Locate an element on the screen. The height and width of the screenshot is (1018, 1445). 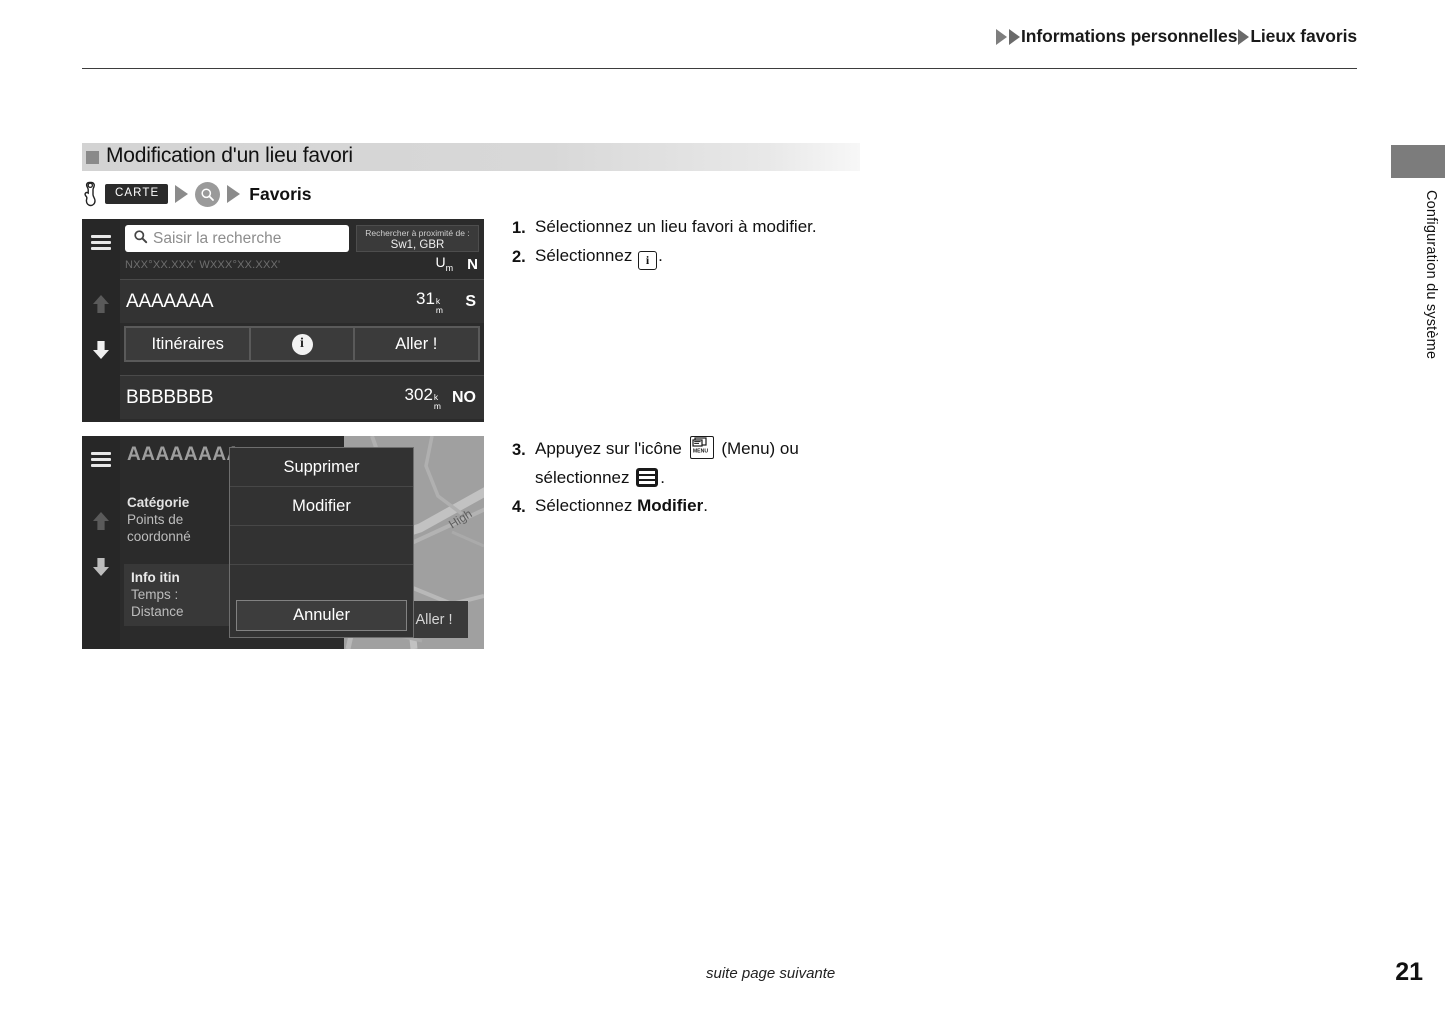
info-circle-icon: i is located at coordinates (302, 344).